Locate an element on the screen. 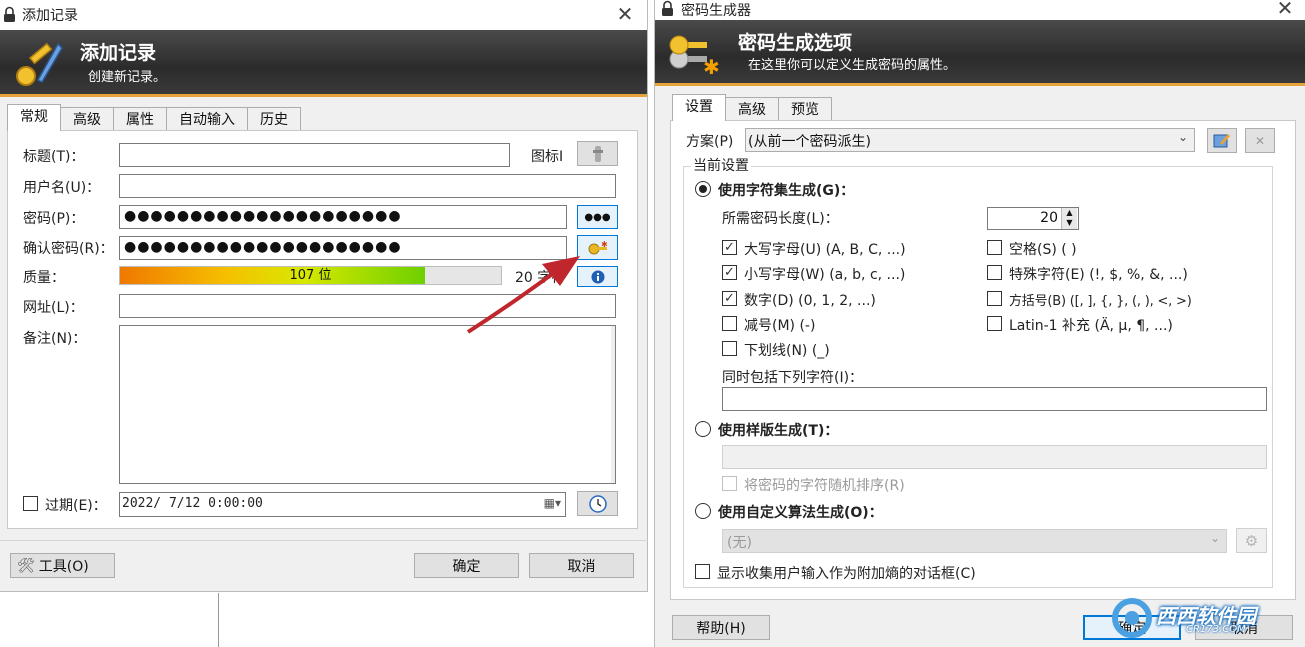  custom-radio-label: 使用自定义算法生成(O)： is located at coordinates (800, 513).